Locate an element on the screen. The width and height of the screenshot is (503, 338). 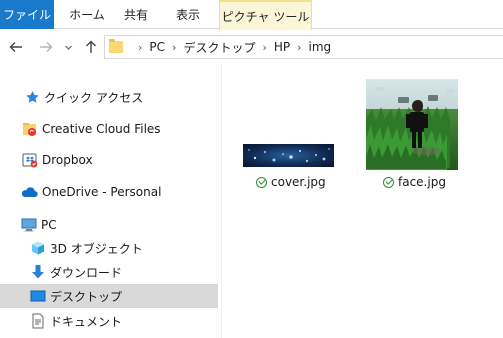
download-arrow-icon is located at coordinates (38, 272).